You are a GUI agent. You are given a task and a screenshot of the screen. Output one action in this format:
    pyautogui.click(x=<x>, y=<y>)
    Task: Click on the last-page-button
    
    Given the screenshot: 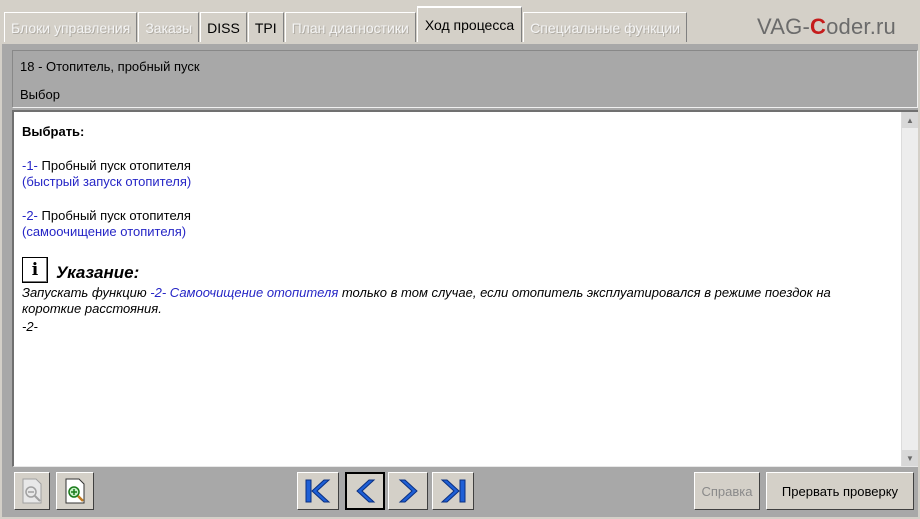 What is the action you would take?
    pyautogui.click(x=453, y=491)
    